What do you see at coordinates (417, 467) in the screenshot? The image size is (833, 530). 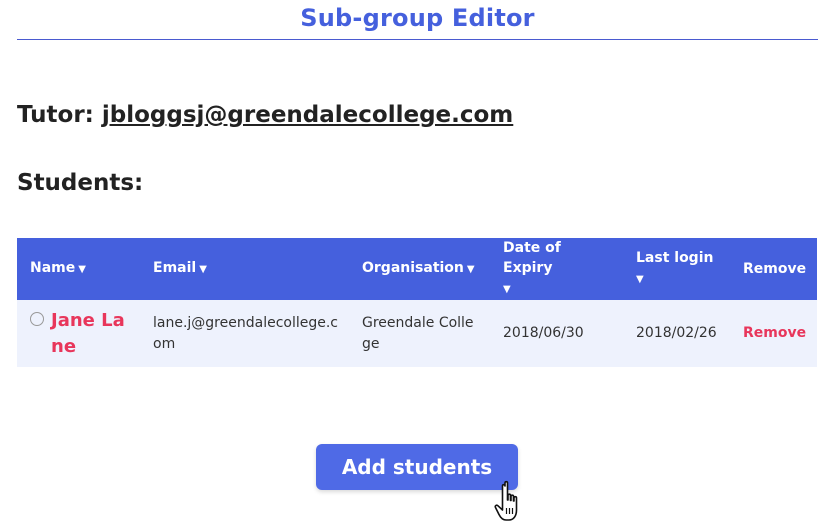 I see `add-students-button: Add students` at bounding box center [417, 467].